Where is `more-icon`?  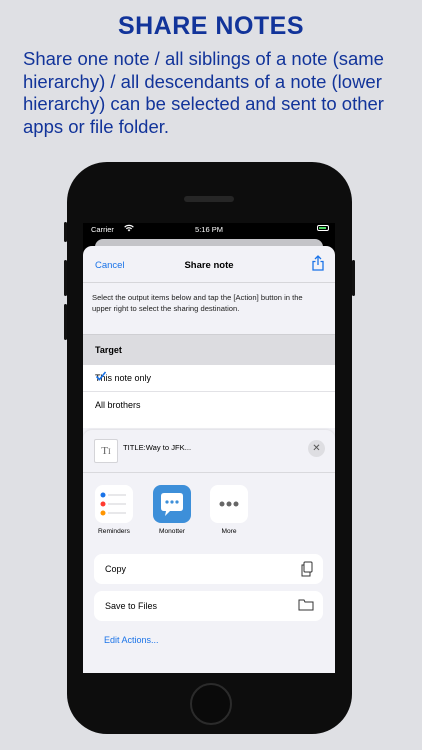 more-icon is located at coordinates (229, 504).